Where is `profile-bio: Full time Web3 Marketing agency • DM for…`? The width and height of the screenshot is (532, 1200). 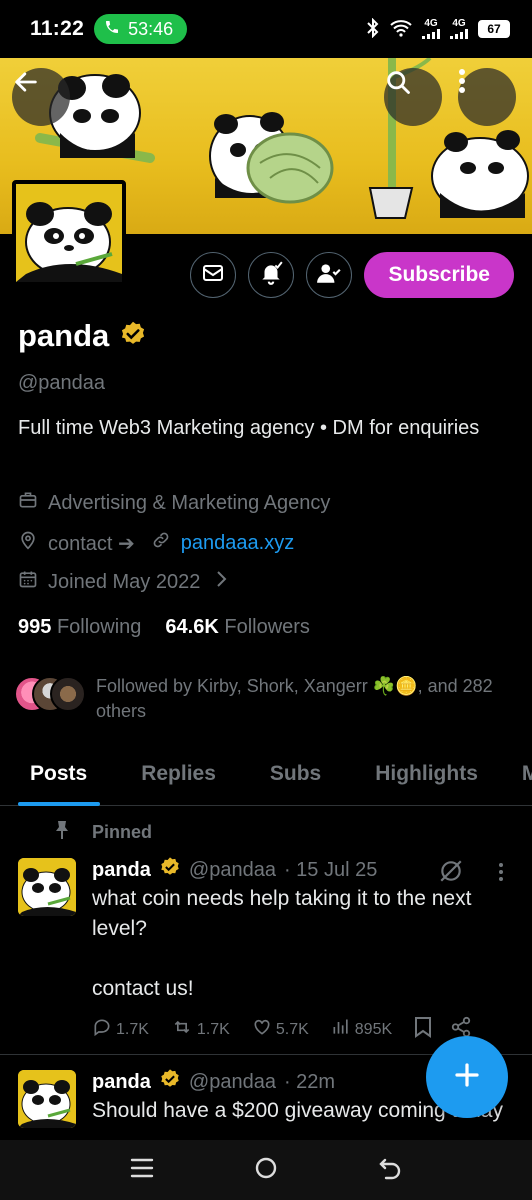
profile-bio: Full time Web3 Marketing agency • DM for… is located at coordinates (249, 428).